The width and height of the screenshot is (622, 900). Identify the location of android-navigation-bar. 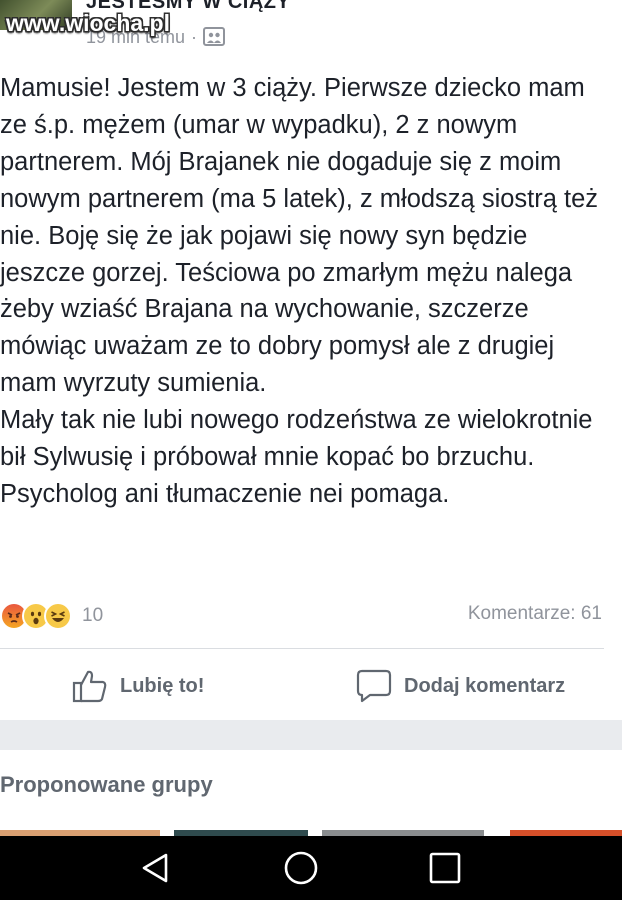
(311, 868).